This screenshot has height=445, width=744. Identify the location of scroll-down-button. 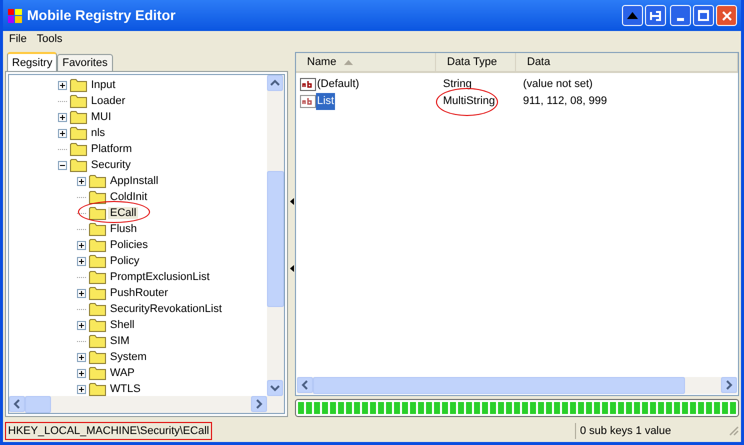
(275, 388).